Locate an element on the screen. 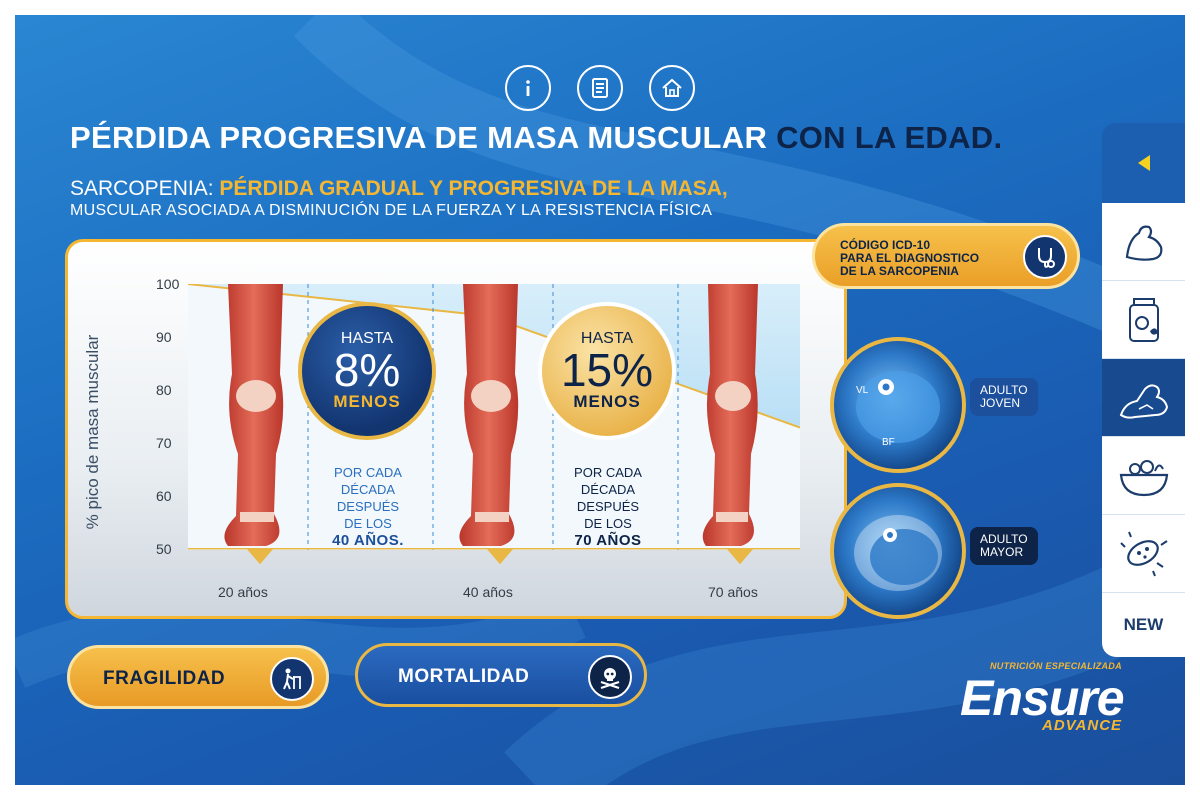 Image resolution: width=1200 pixels, height=800 pixels. decline-badge-15: HASTA 15% MENOS is located at coordinates (607, 371).